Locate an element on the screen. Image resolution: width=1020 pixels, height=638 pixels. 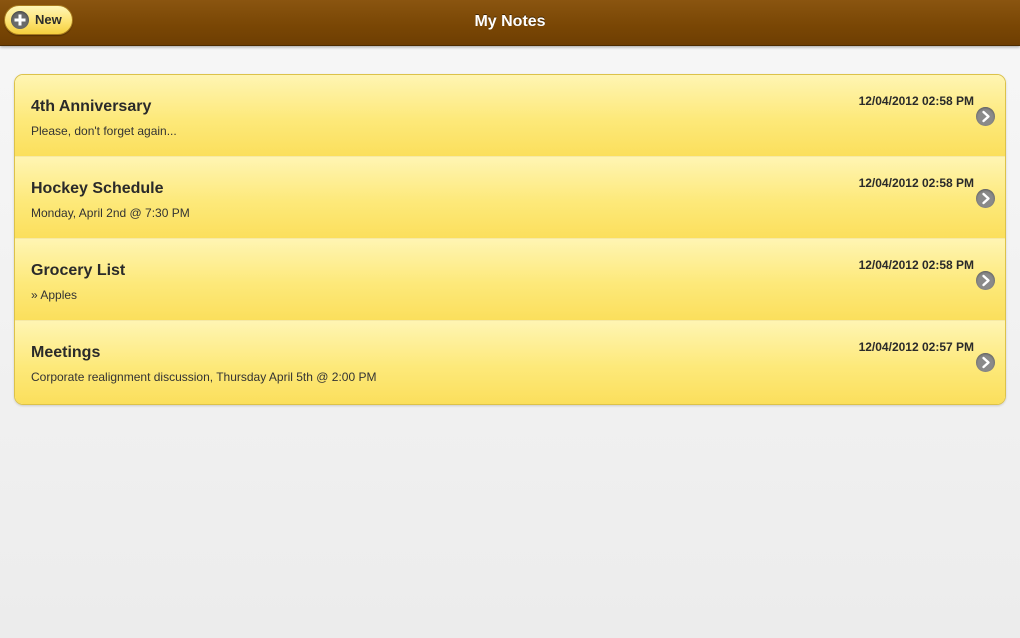
note-title: 4th Anniversary is located at coordinates (91, 106).